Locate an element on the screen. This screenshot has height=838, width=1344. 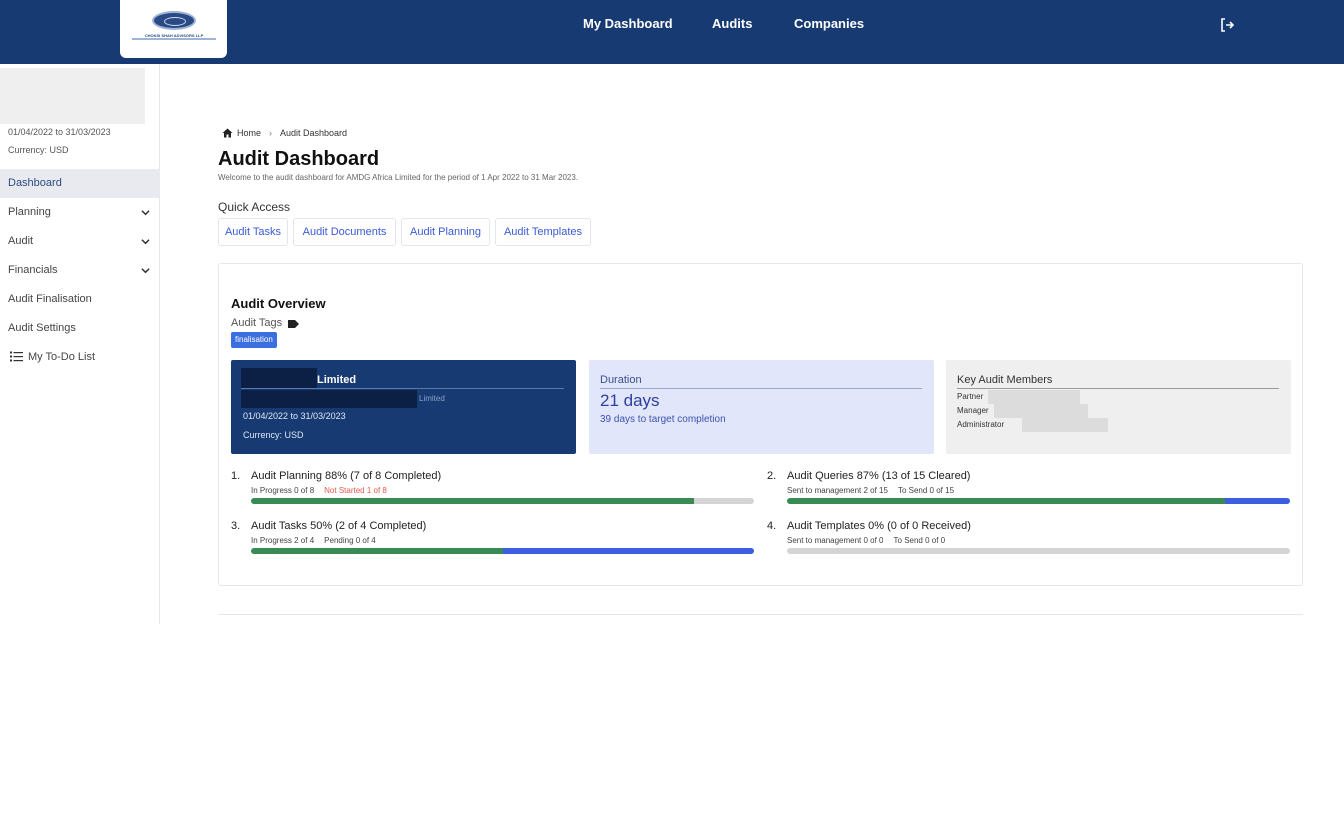
progress-meta-item: Sent to management 2 of 15 is located at coordinates (837, 490).